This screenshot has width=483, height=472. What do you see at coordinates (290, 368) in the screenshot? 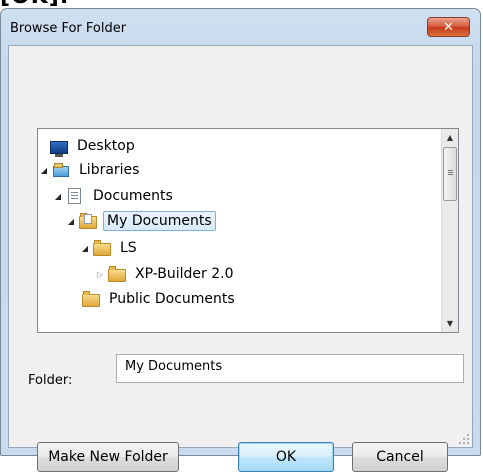
I see `folder-name-input: My Documents` at bounding box center [290, 368].